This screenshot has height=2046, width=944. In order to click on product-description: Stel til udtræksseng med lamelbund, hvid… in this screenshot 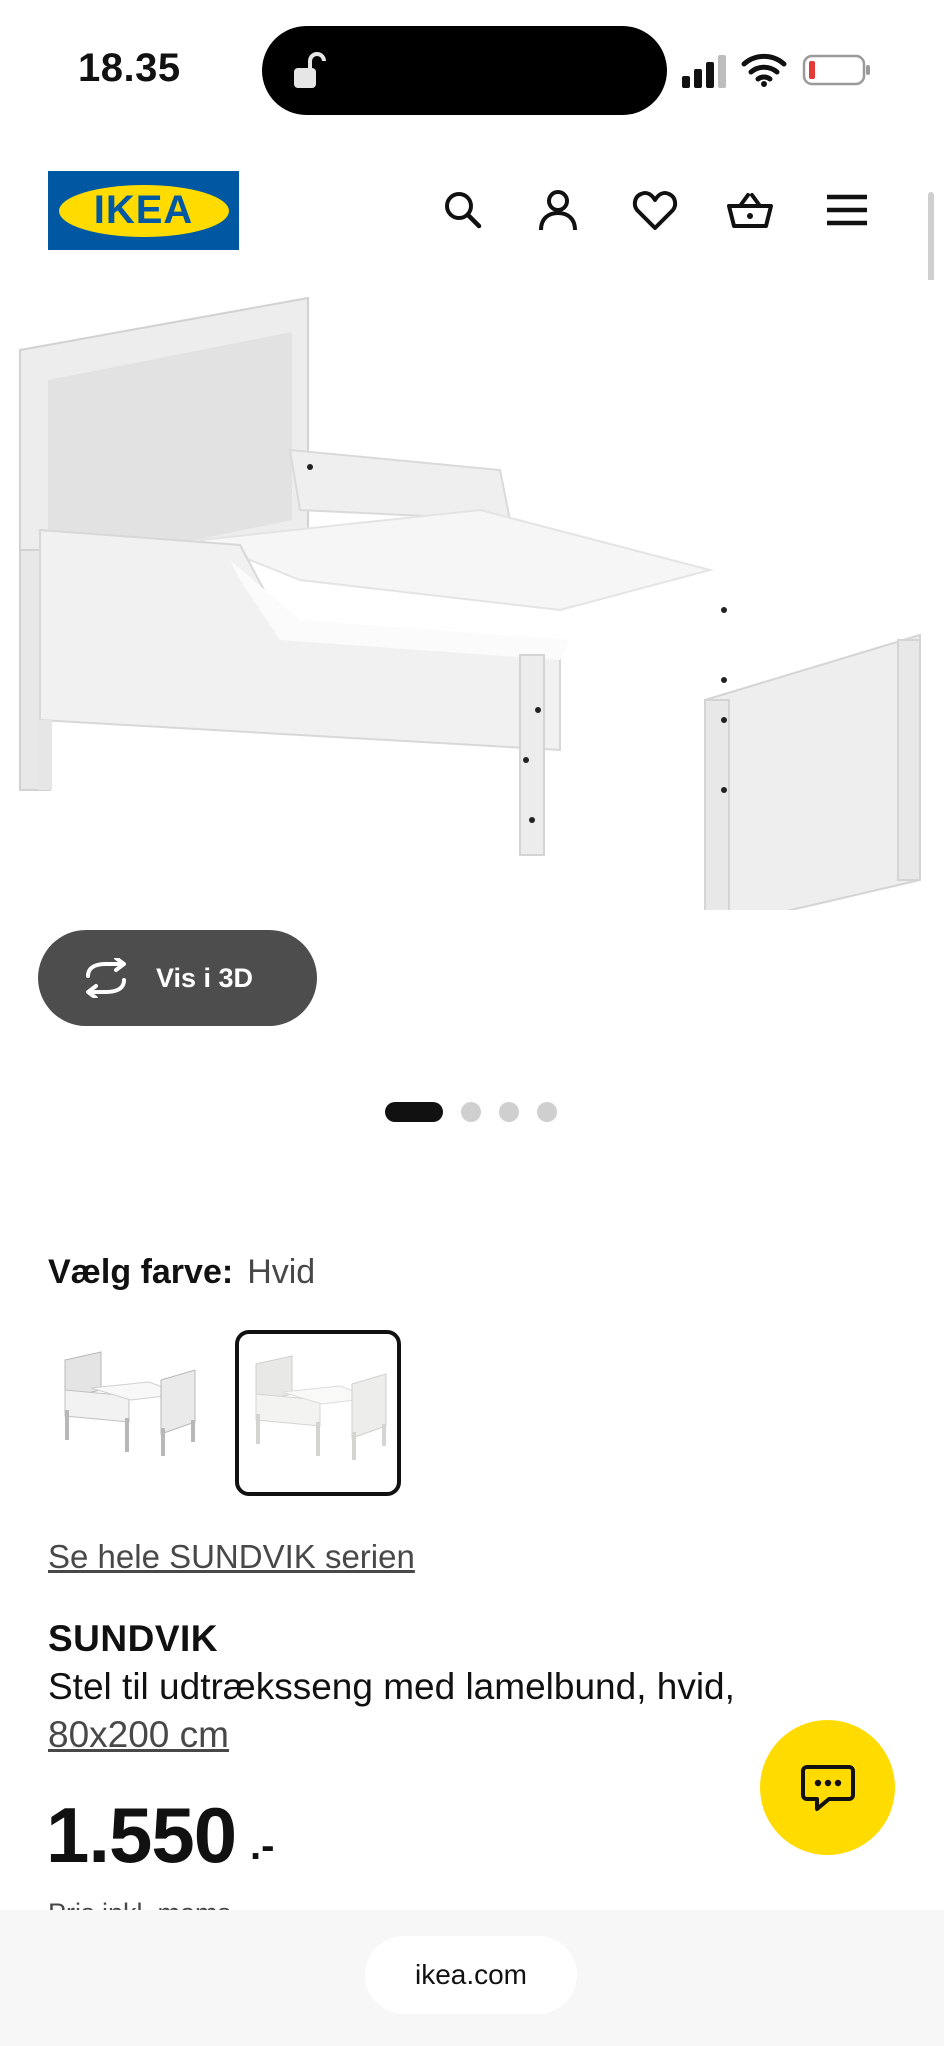, I will do `click(391, 1686)`.